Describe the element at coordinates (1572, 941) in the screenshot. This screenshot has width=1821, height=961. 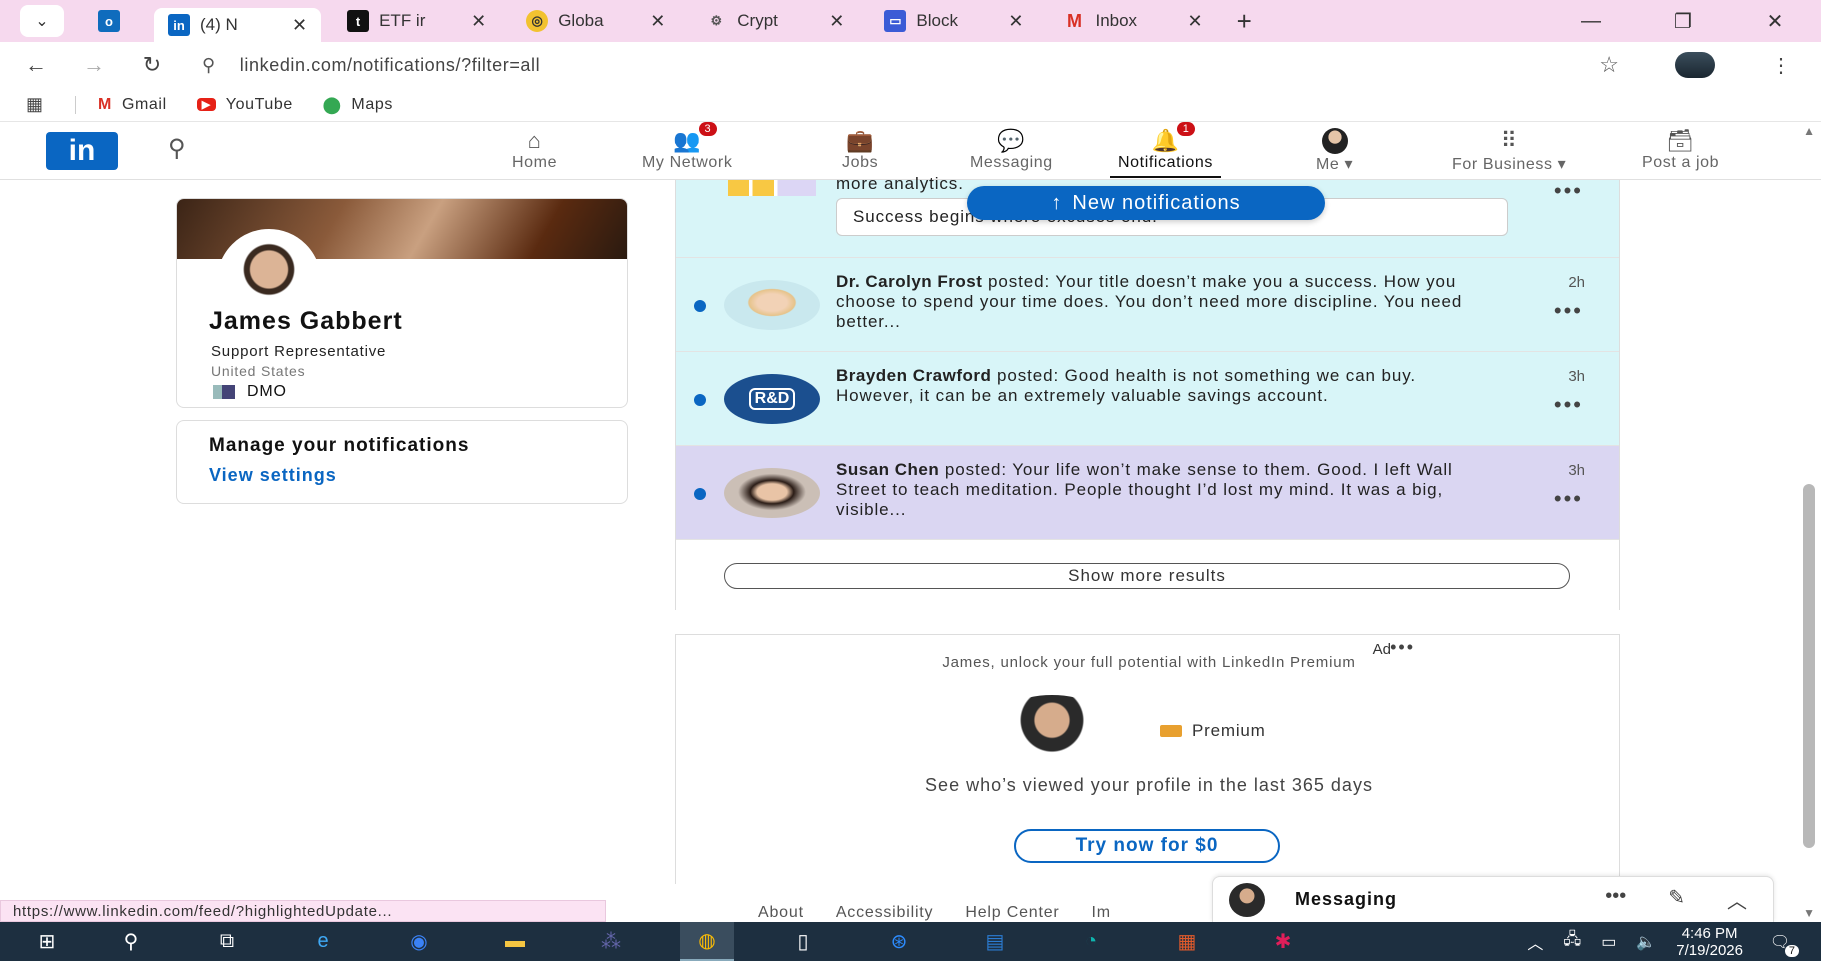
I see `network-icon: 🖧` at that location.